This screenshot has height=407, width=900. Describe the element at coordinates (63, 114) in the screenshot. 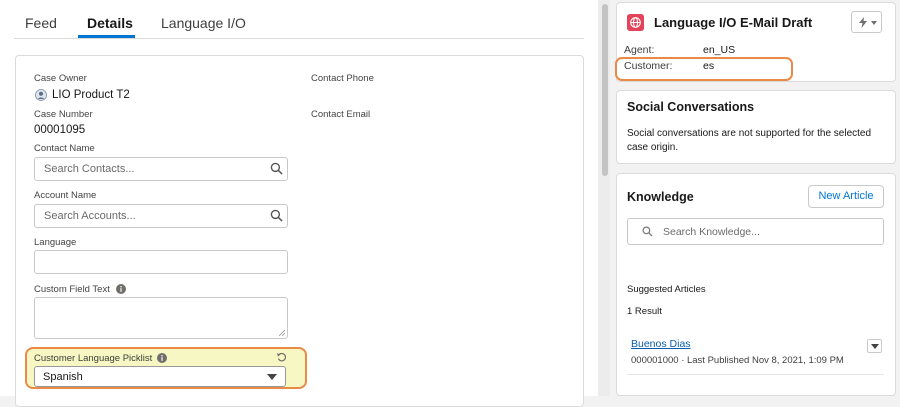

I see `case-number-label: Case Number` at that location.